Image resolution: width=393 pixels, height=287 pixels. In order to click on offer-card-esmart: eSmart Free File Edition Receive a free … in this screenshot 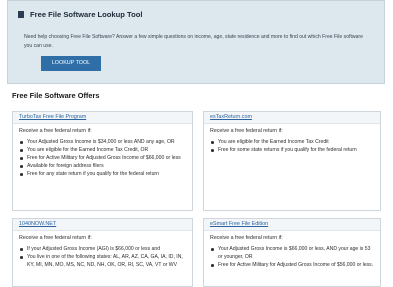, I will do `click(292, 252)`.